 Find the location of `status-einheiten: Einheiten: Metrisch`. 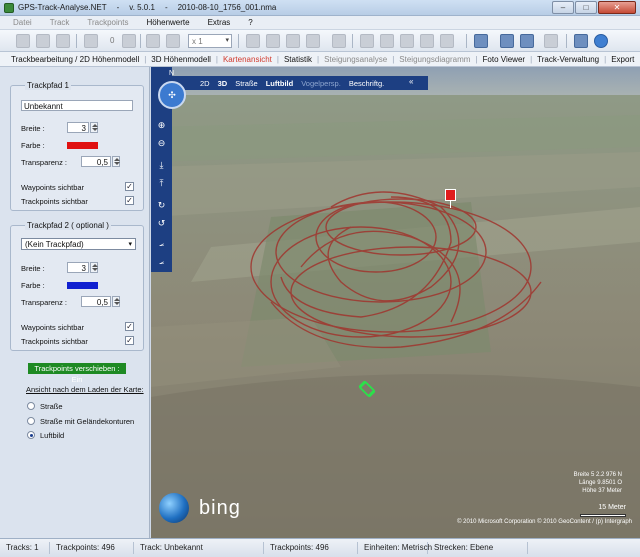

status-einheiten: Einheiten: Metrisch is located at coordinates (395, 548).